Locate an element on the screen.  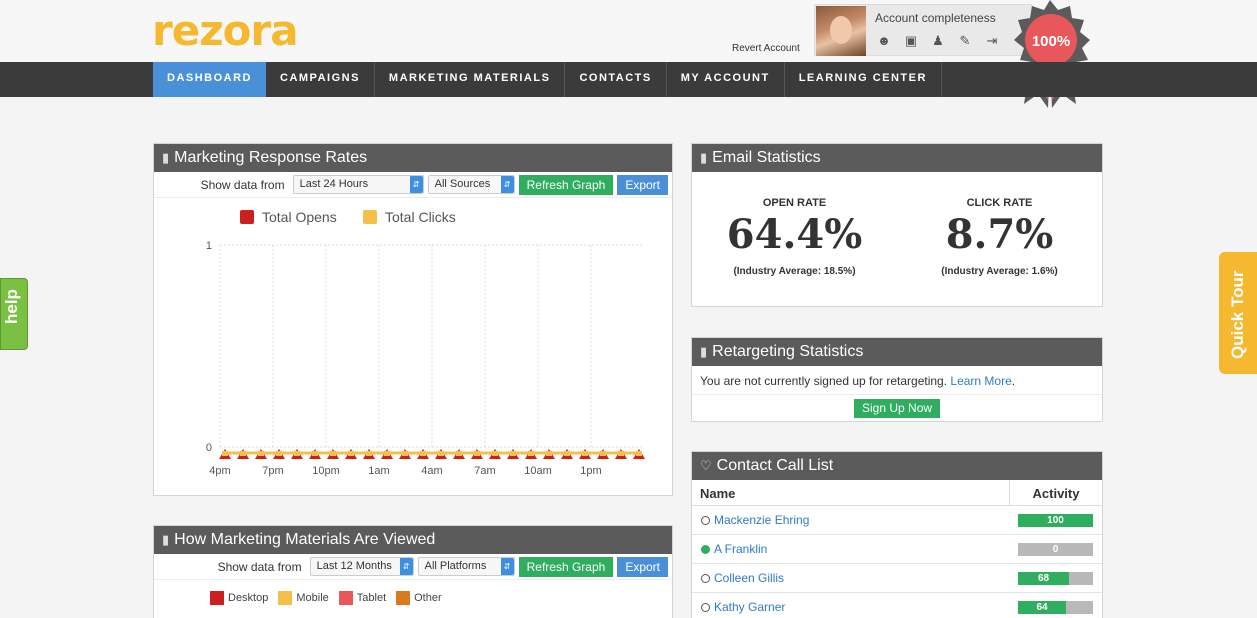
legend-label: Other is located at coordinates (428, 598).